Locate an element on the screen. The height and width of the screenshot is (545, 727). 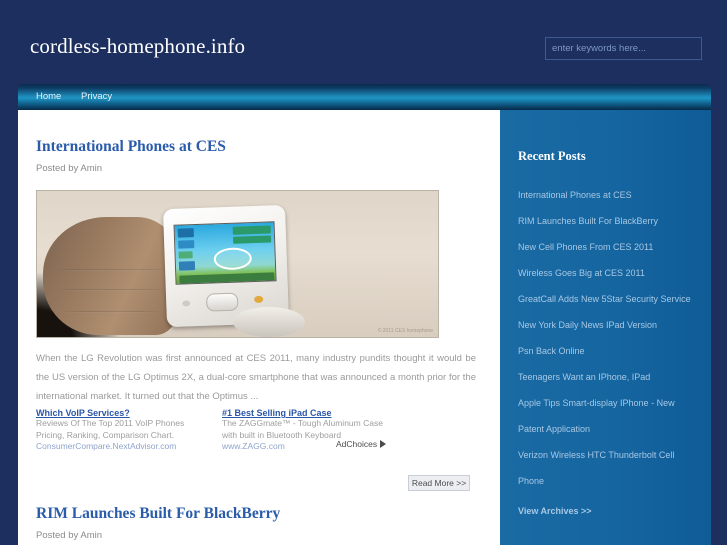
read-more-button: Read More >> is located at coordinates (439, 483).